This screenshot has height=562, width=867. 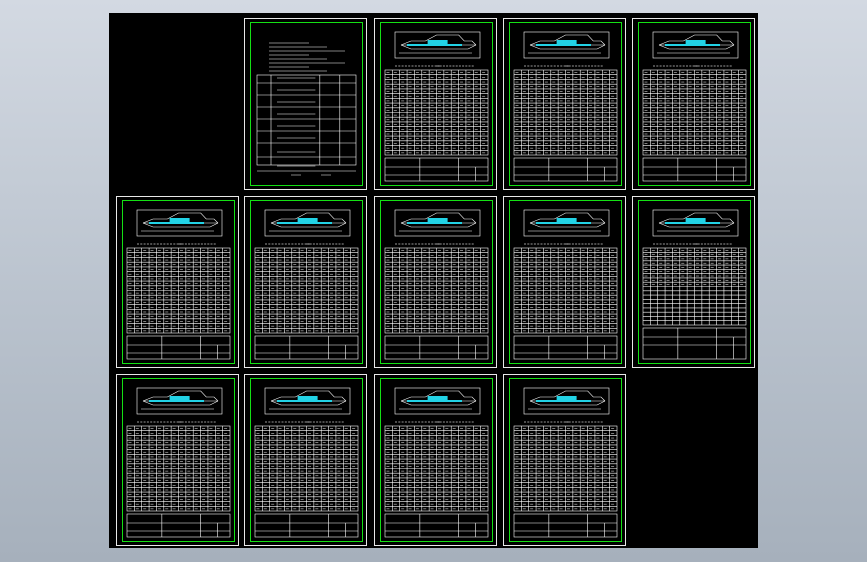 I want to click on cover-sheet, so click(x=305, y=104).